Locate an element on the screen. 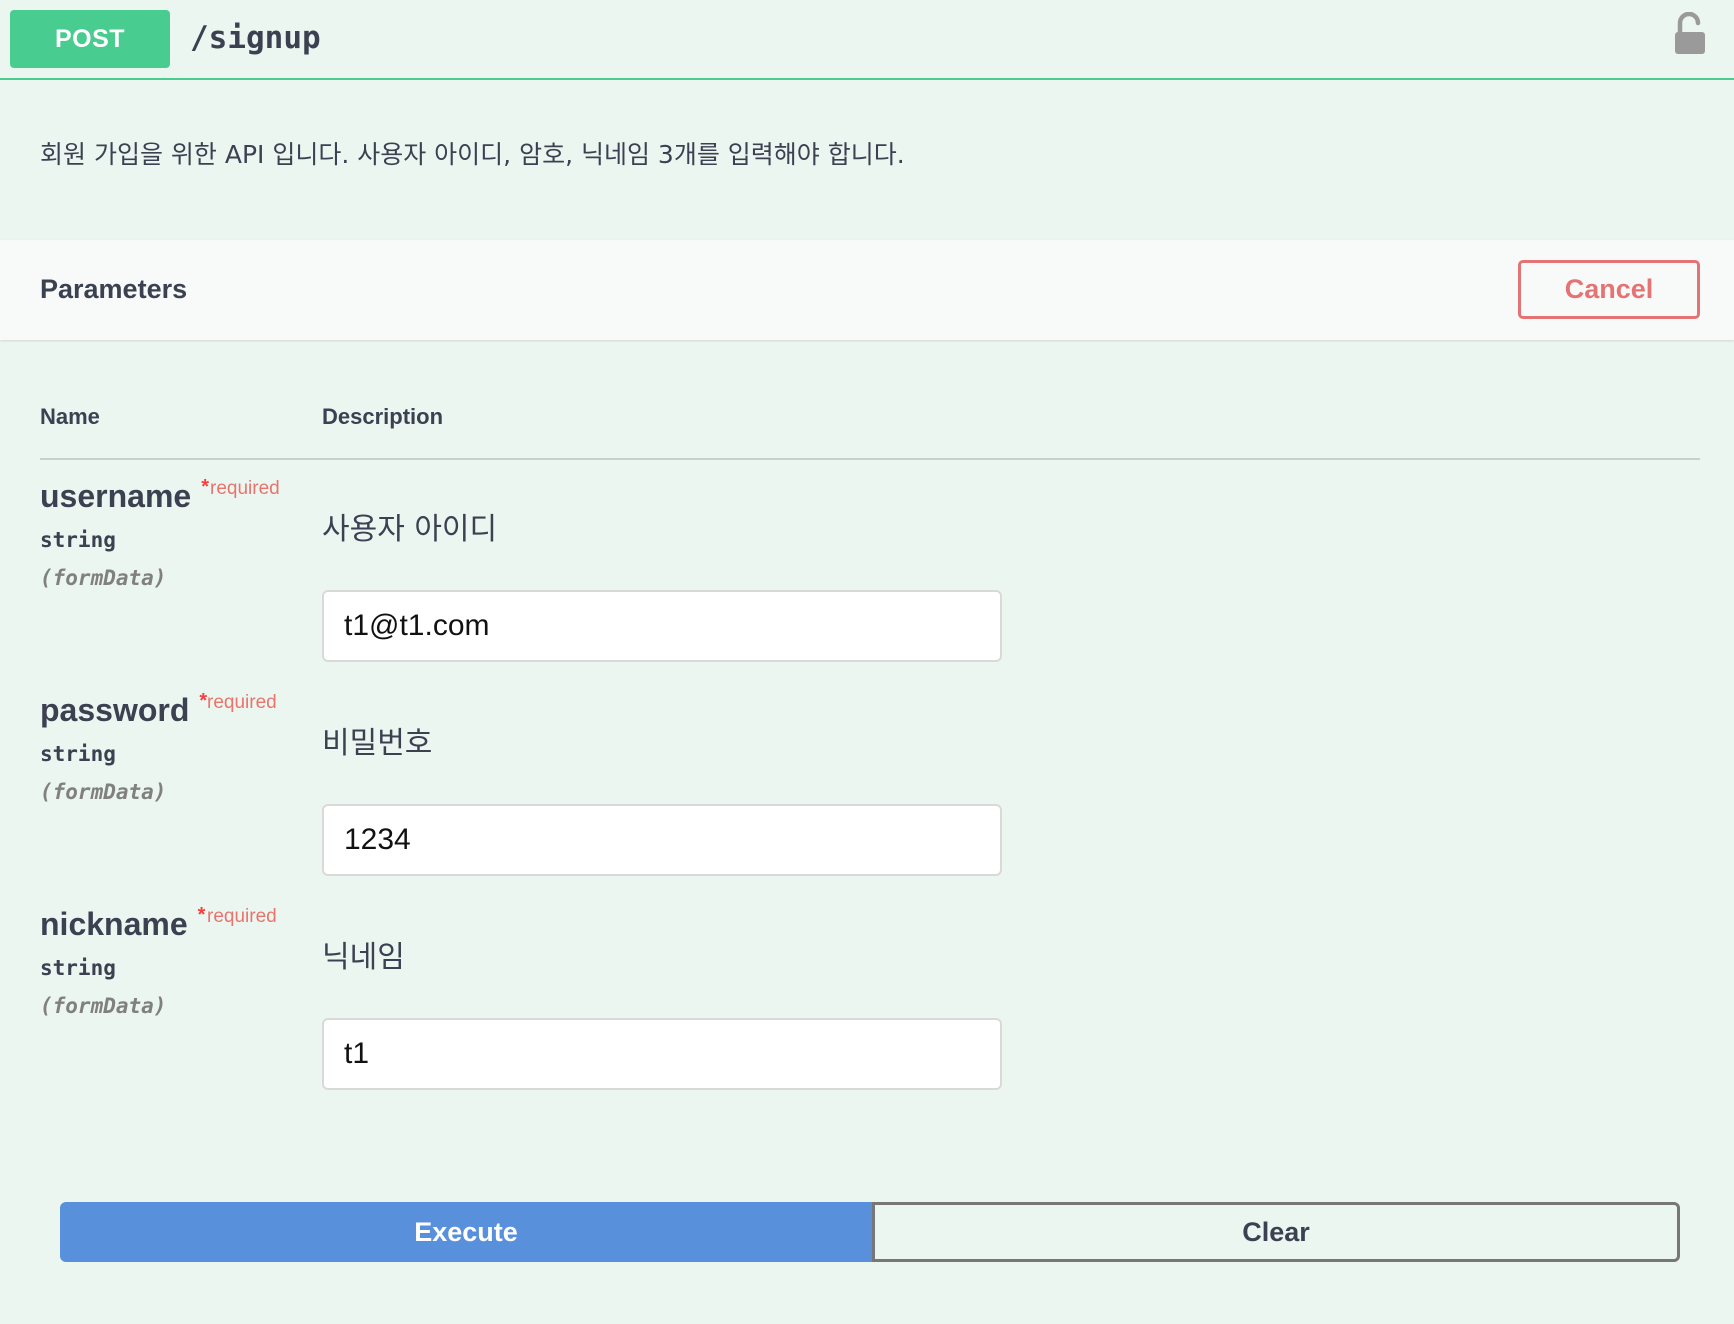 The height and width of the screenshot is (1324, 1734). operation-summary: POST /signup is located at coordinates (867, 40).